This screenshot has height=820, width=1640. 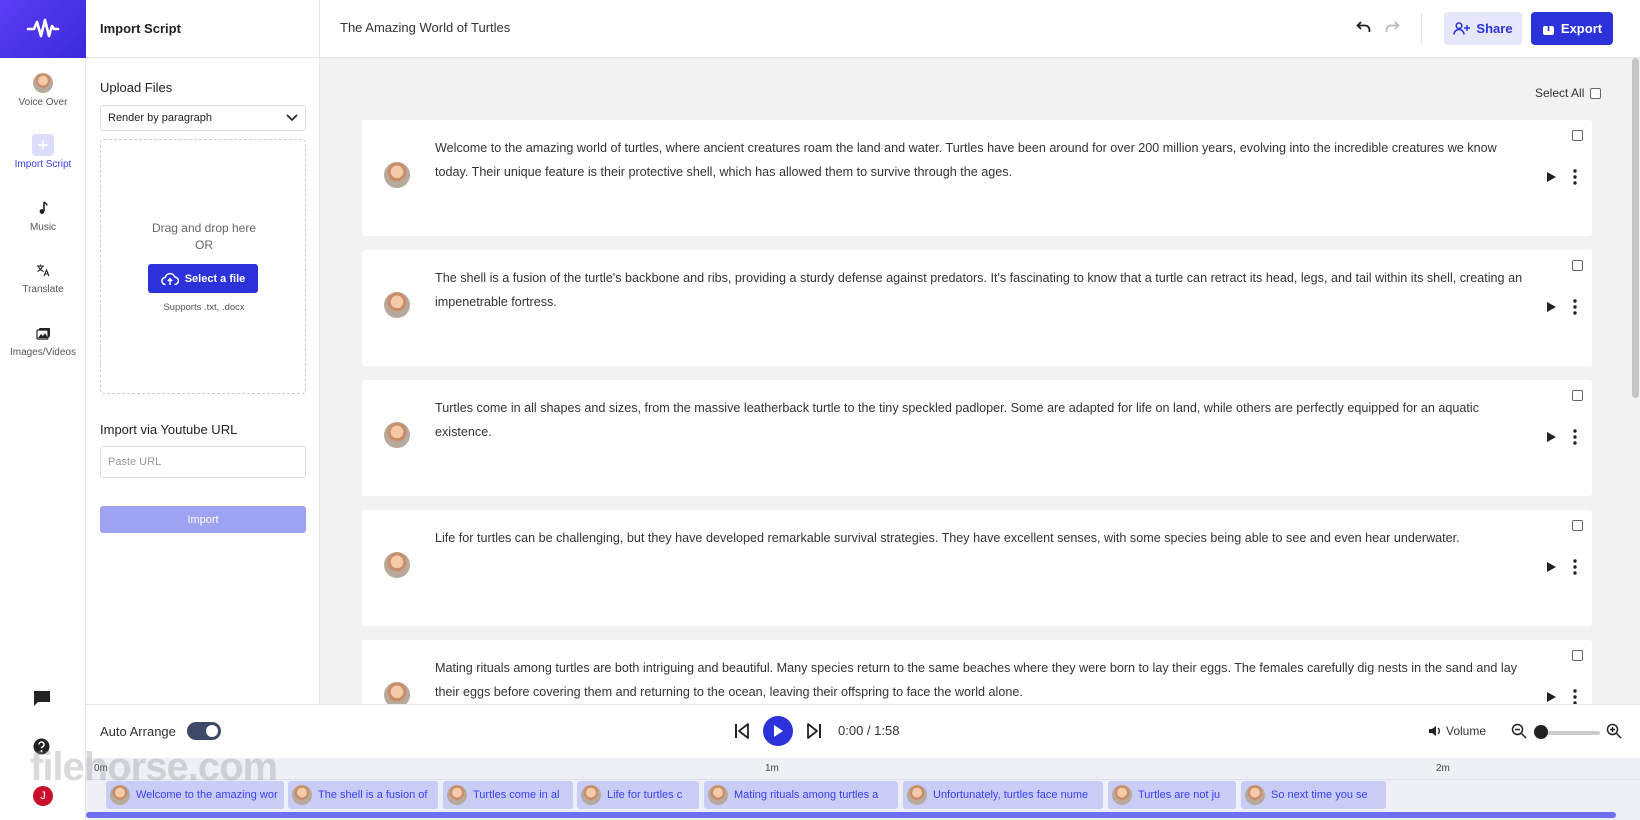 I want to click on rail-item-voice-over: Voice Over, so click(x=43, y=90).